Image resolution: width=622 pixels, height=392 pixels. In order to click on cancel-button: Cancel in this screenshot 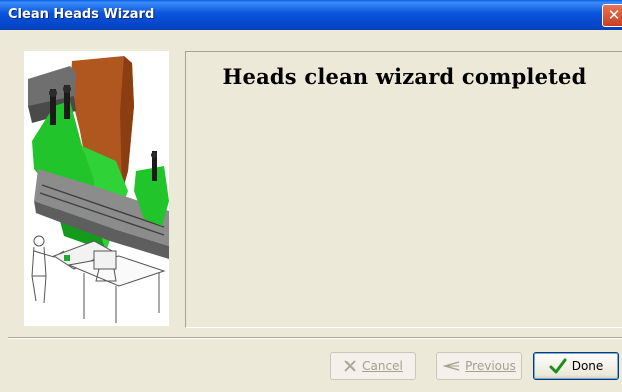, I will do `click(373, 366)`.